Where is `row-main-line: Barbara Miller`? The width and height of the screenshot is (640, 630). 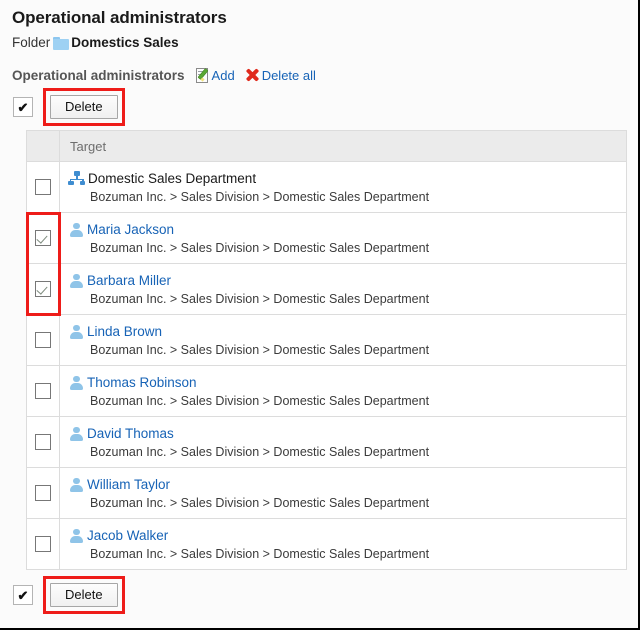
row-main-line: Barbara Miller is located at coordinates (347, 280).